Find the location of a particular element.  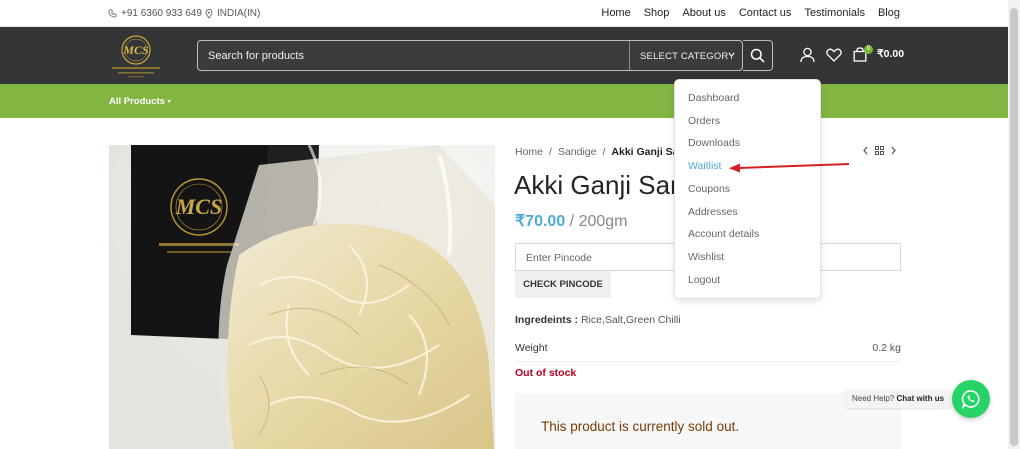

location-pin-icon is located at coordinates (209, 13).